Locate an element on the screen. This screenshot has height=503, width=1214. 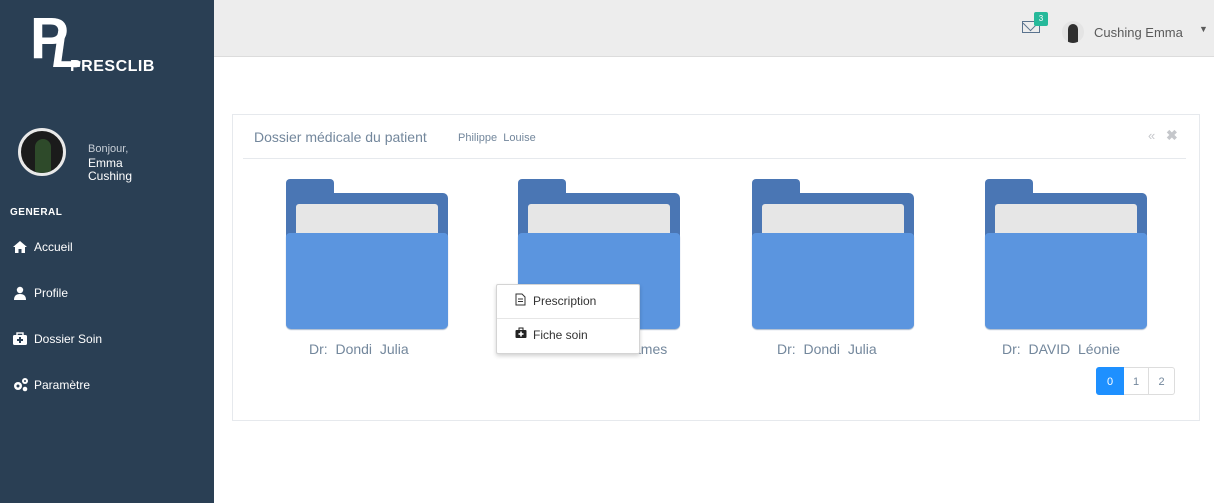
folder-context-menu: Prescription Fiche soin is located at coordinates (568, 319).